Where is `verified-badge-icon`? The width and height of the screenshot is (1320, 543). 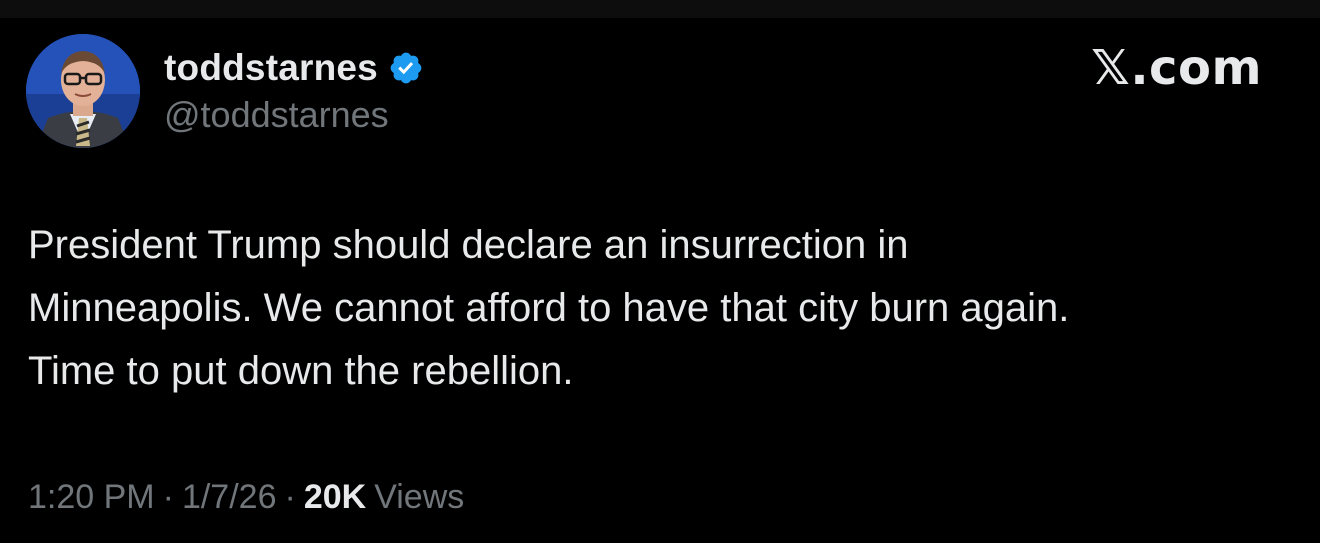
verified-badge-icon is located at coordinates (406, 68).